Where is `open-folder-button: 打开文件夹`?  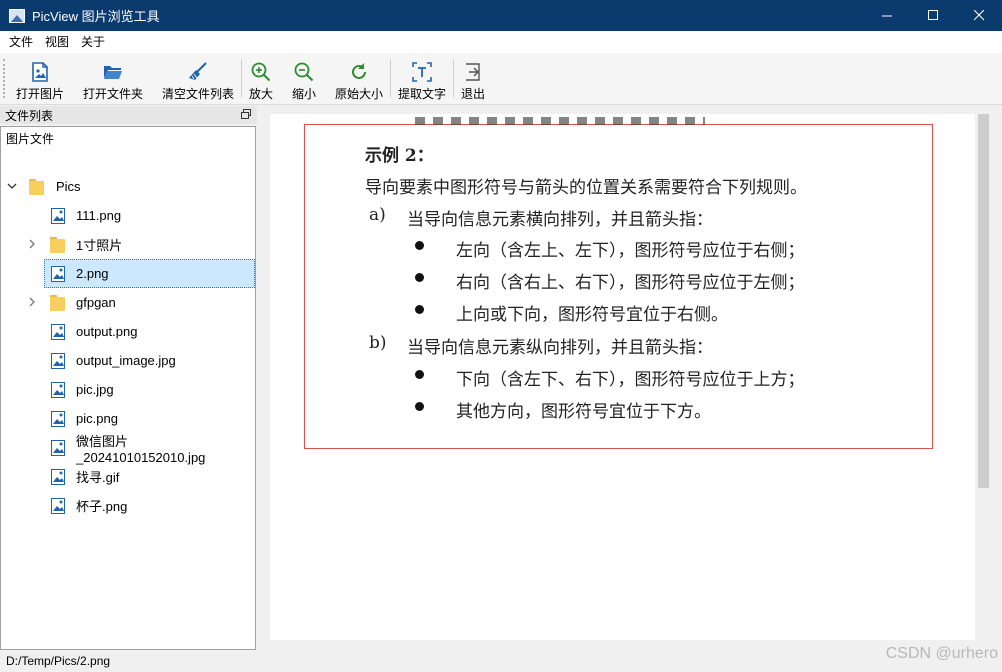
open-folder-button: 打开文件夹 is located at coordinates (113, 78).